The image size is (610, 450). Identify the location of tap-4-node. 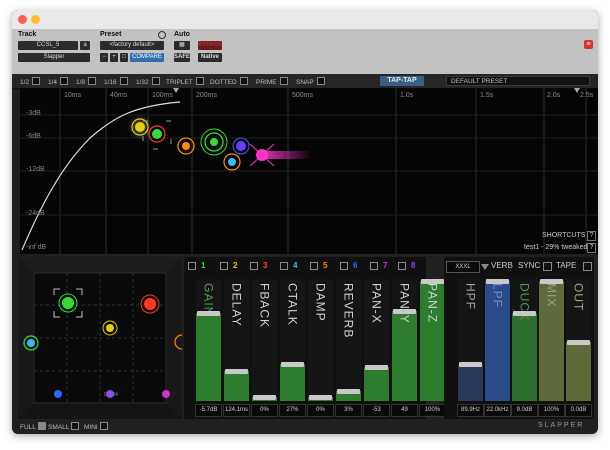
(214, 142).